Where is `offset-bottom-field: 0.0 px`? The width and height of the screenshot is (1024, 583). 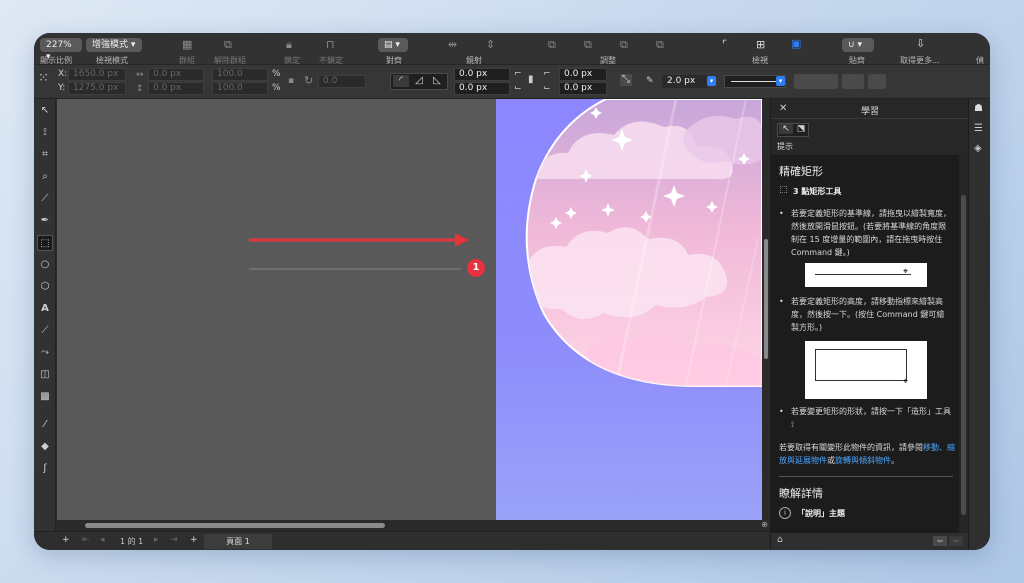
offset-bottom-field: 0.0 px is located at coordinates (583, 88).